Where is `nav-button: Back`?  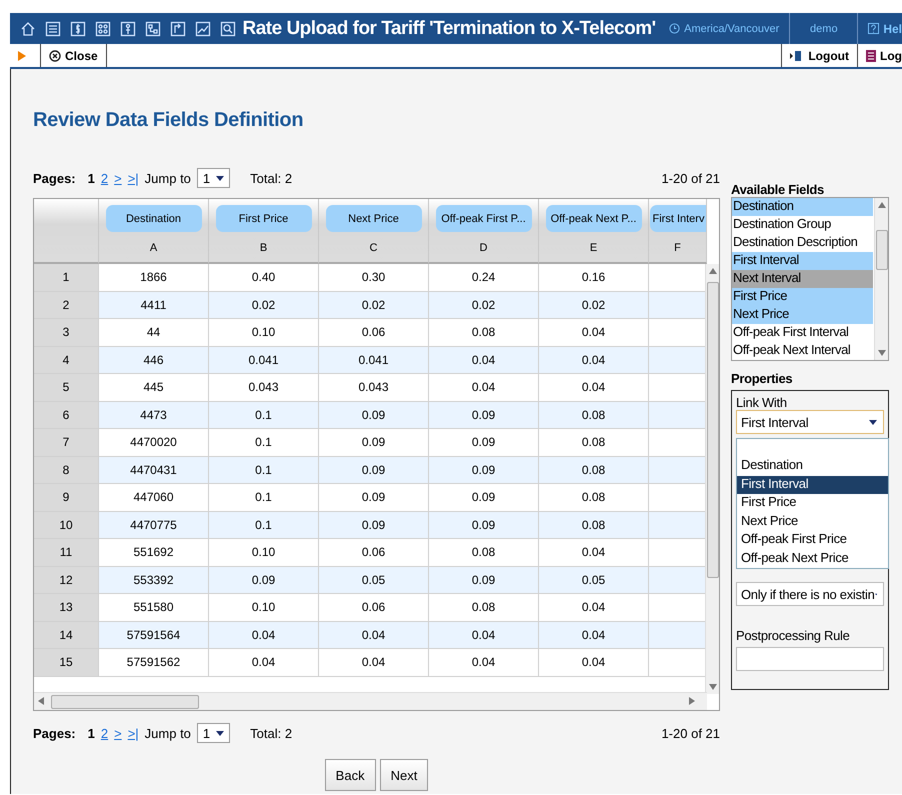 nav-button: Back is located at coordinates (350, 775).